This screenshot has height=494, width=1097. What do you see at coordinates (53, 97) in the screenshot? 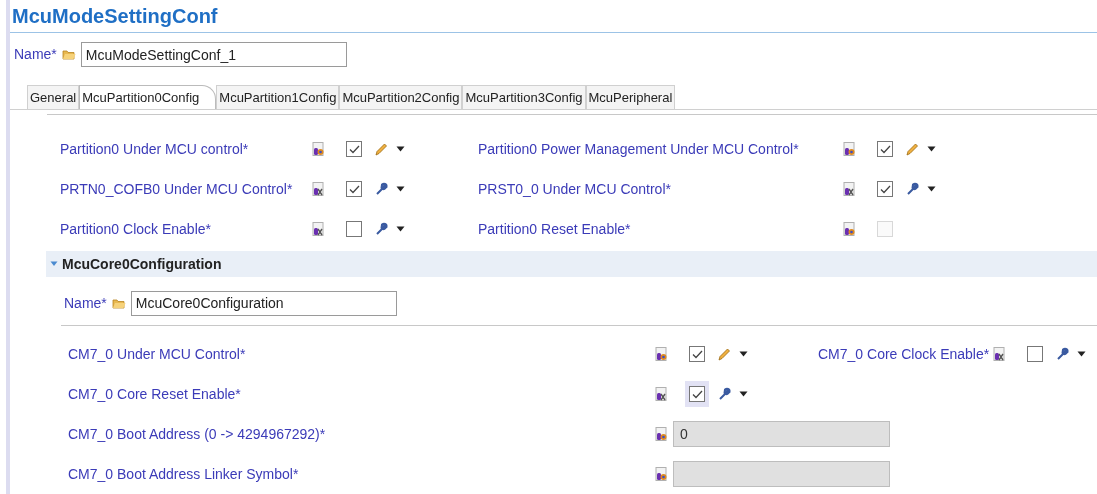
I see `tab: General` at bounding box center [53, 97].